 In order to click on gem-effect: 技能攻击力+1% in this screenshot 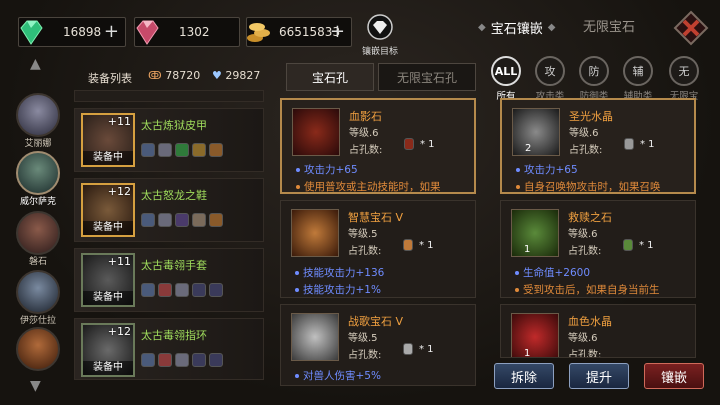, I will do `click(338, 289)`.